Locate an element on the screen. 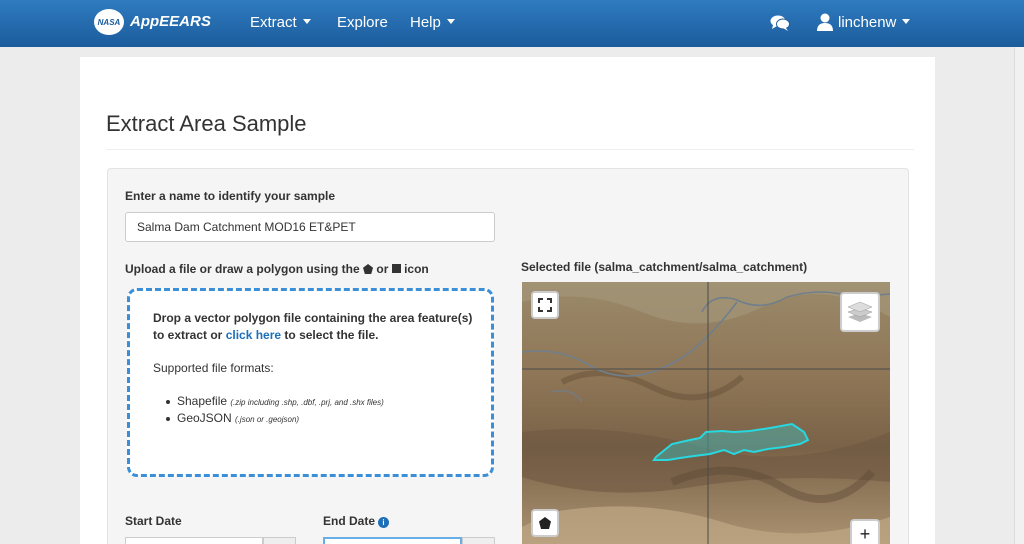 This screenshot has height=544, width=1024. supported-formats-title: Supported file formats: is located at coordinates (213, 368).